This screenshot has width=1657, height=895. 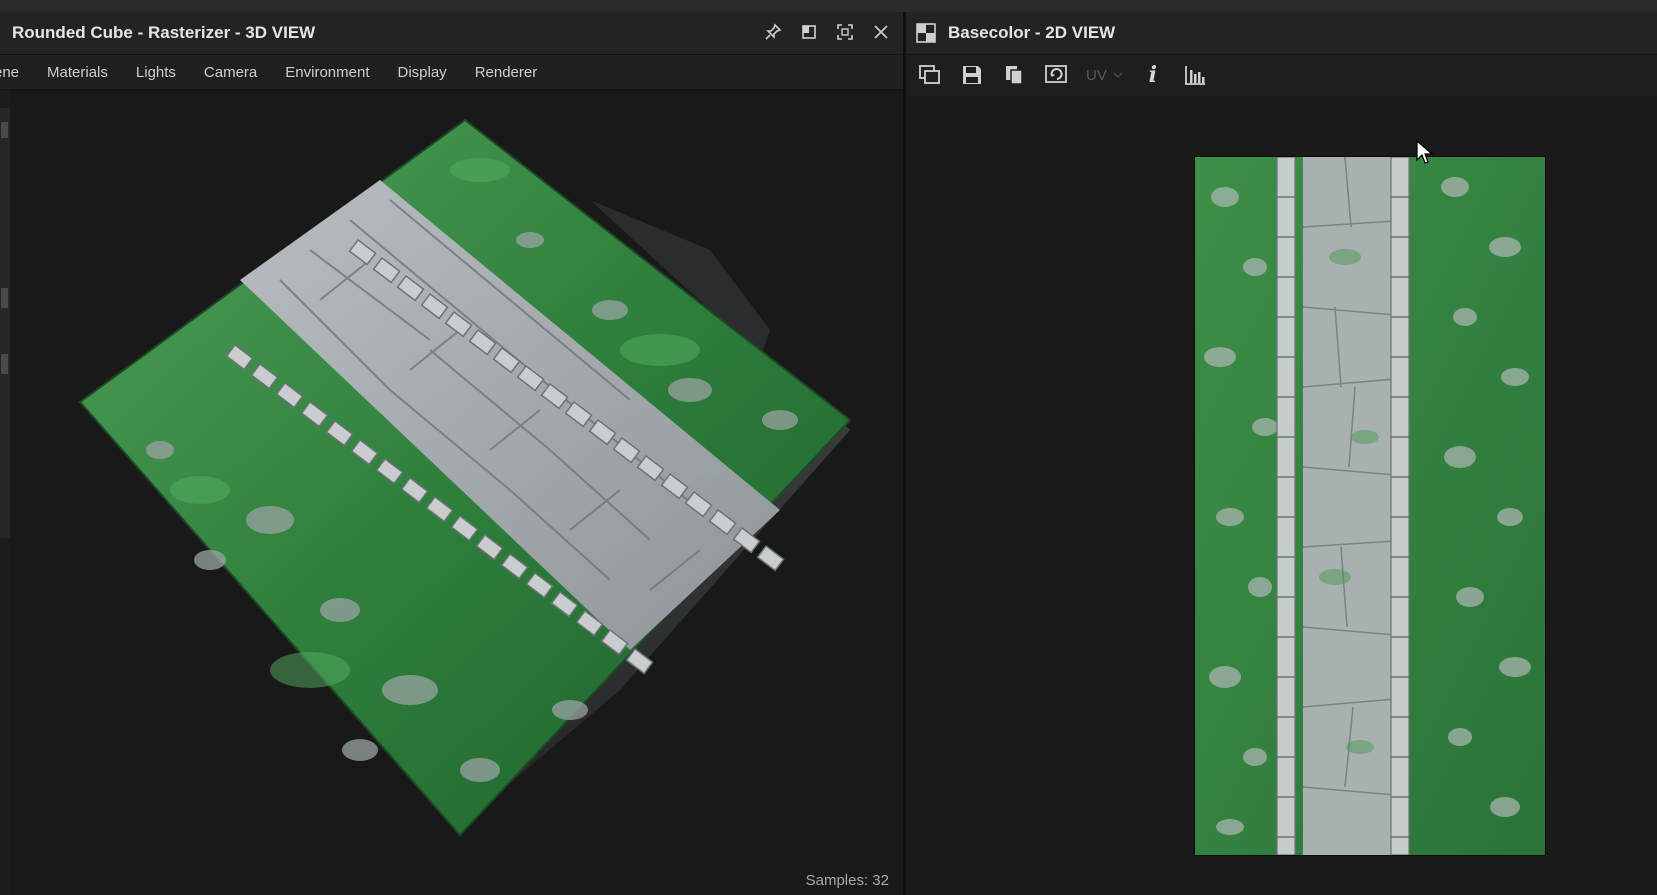 I want to click on panel-3d-title: Rounded Cube - Rasterizer - 3D VIEW, so click(x=164, y=32).